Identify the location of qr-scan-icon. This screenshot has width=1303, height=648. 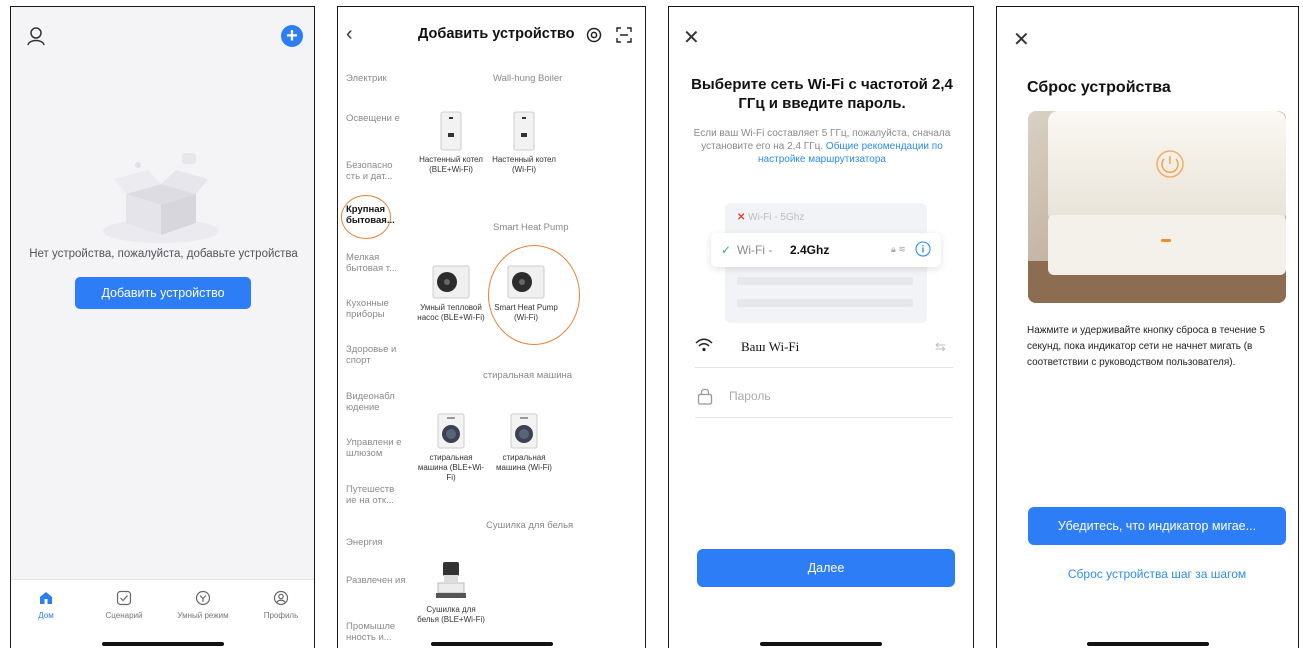
(624, 35).